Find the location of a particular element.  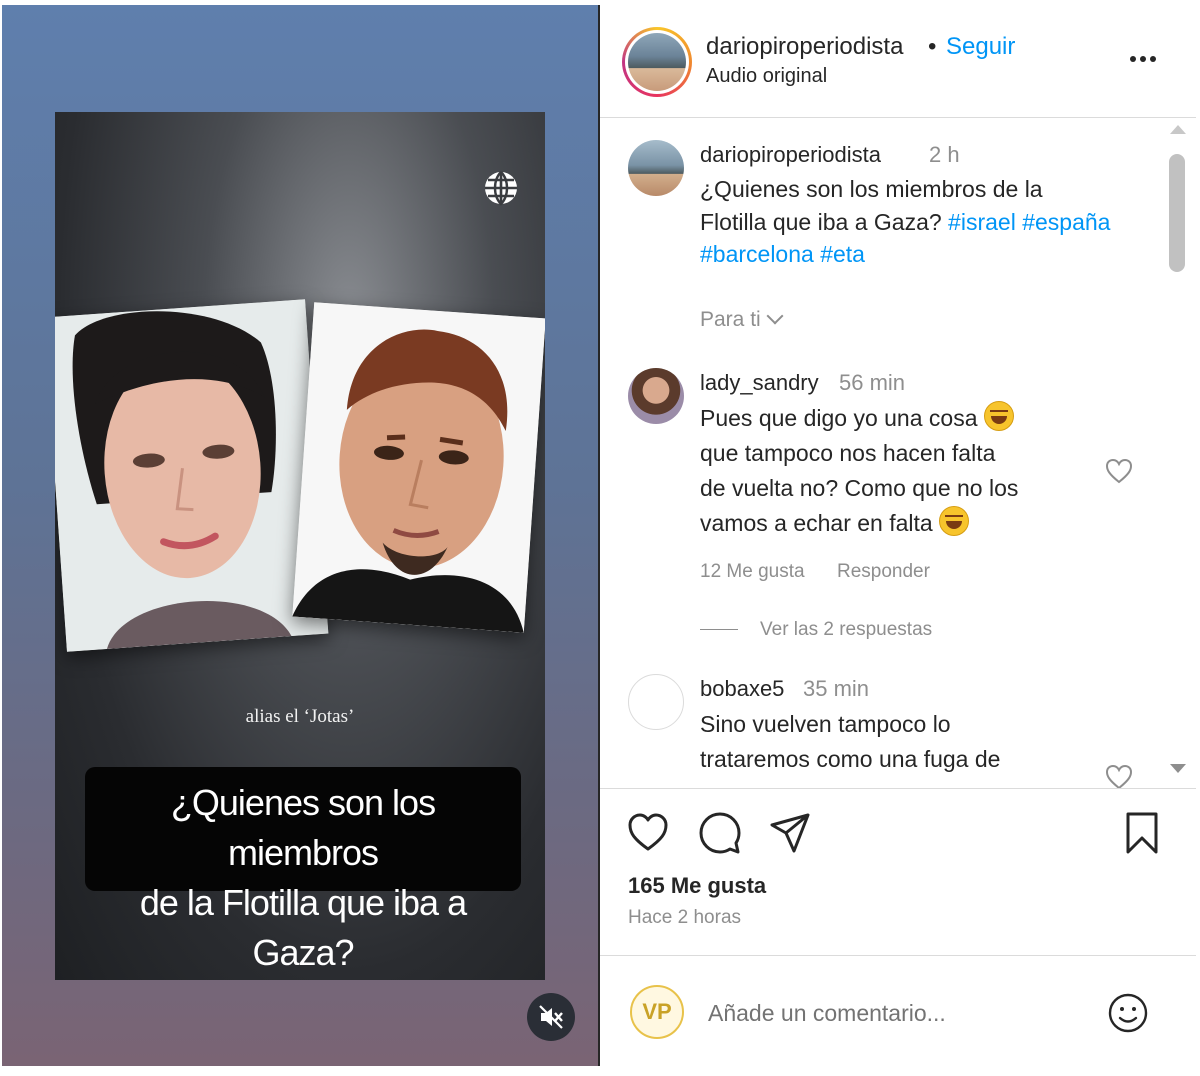

likes-count: 165 Me gusta is located at coordinates (697, 886).